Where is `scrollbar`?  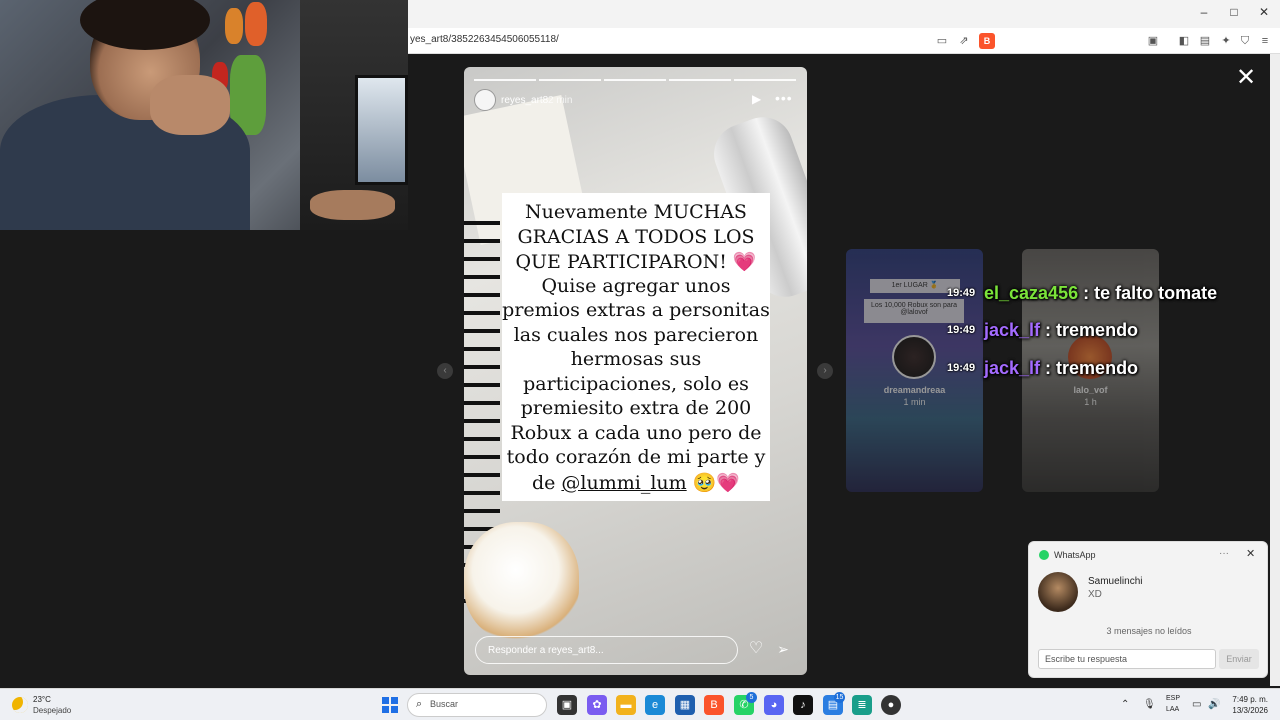 scrollbar is located at coordinates (1275, 370).